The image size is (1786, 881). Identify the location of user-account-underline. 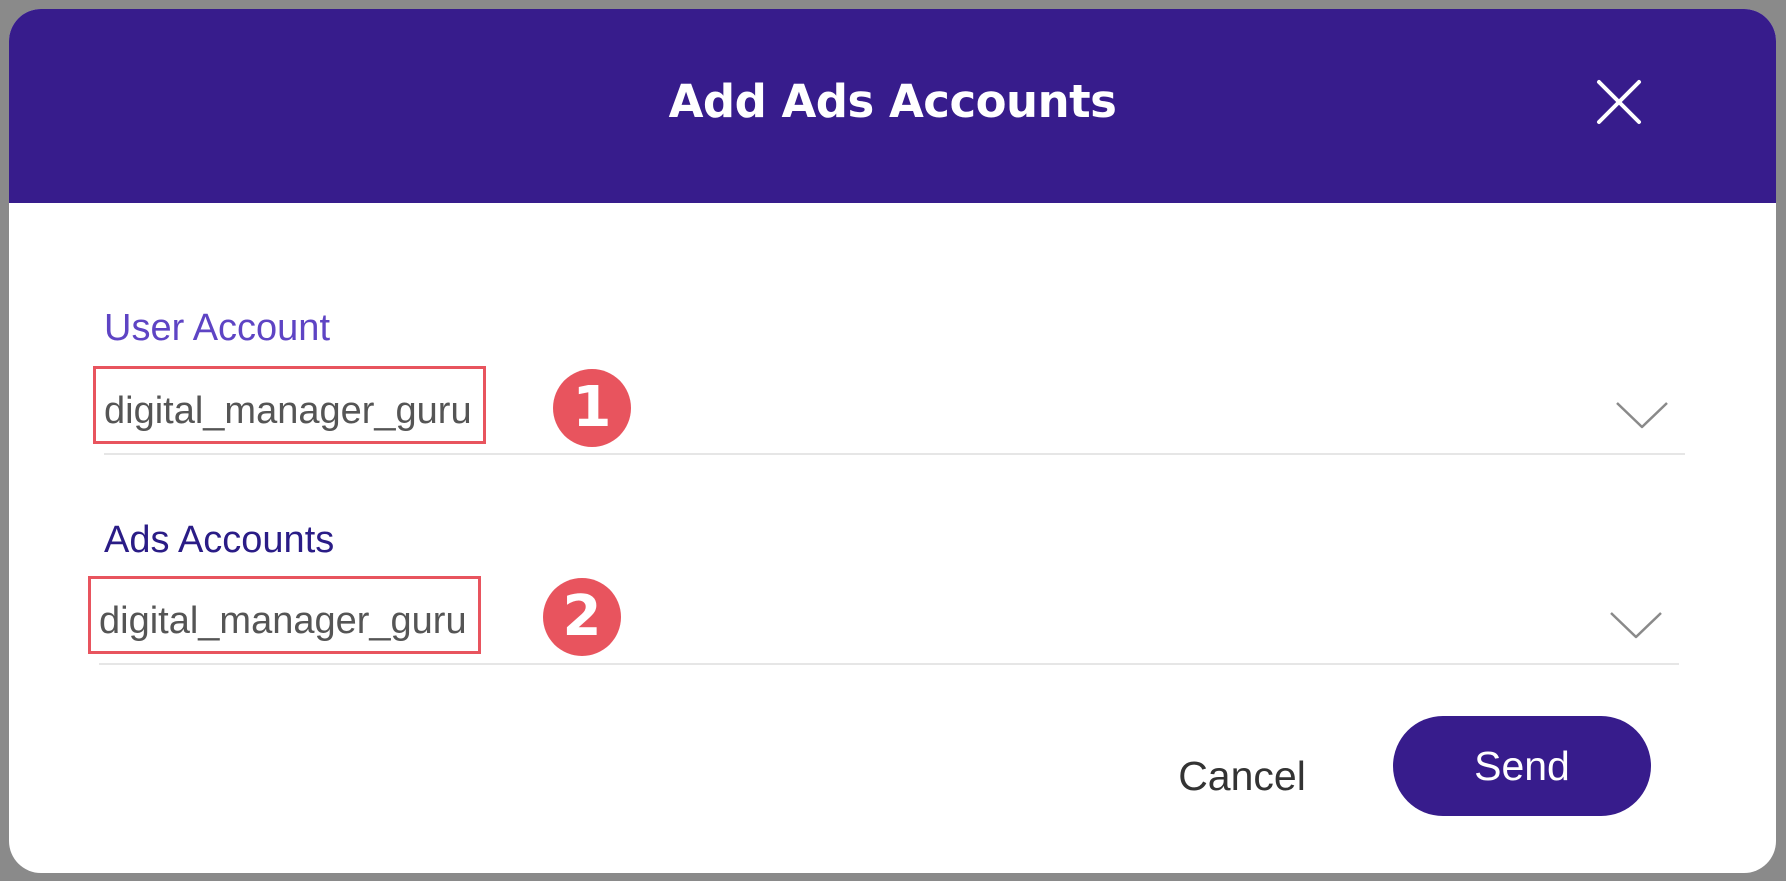
(894, 454).